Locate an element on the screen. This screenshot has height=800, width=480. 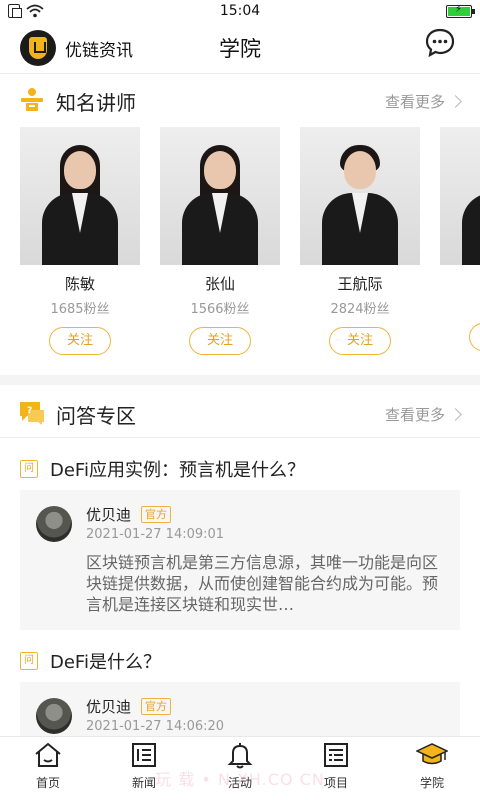
project-icon is located at coordinates (336, 755).